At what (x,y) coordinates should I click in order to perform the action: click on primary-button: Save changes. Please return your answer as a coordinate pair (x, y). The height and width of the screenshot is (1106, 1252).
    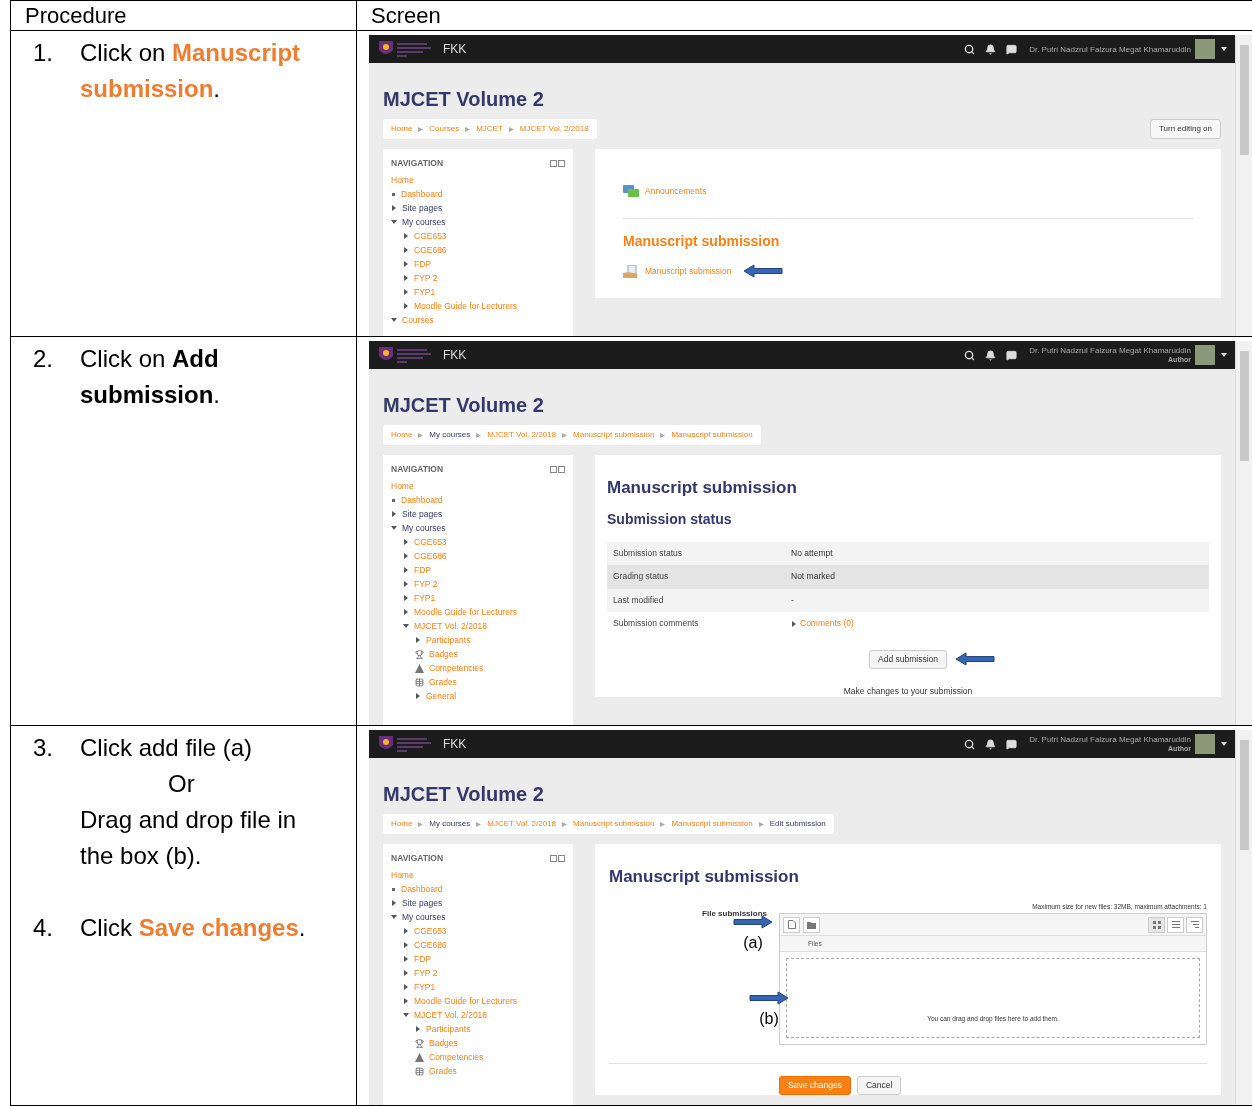
    Looking at the image, I should click on (815, 1086).